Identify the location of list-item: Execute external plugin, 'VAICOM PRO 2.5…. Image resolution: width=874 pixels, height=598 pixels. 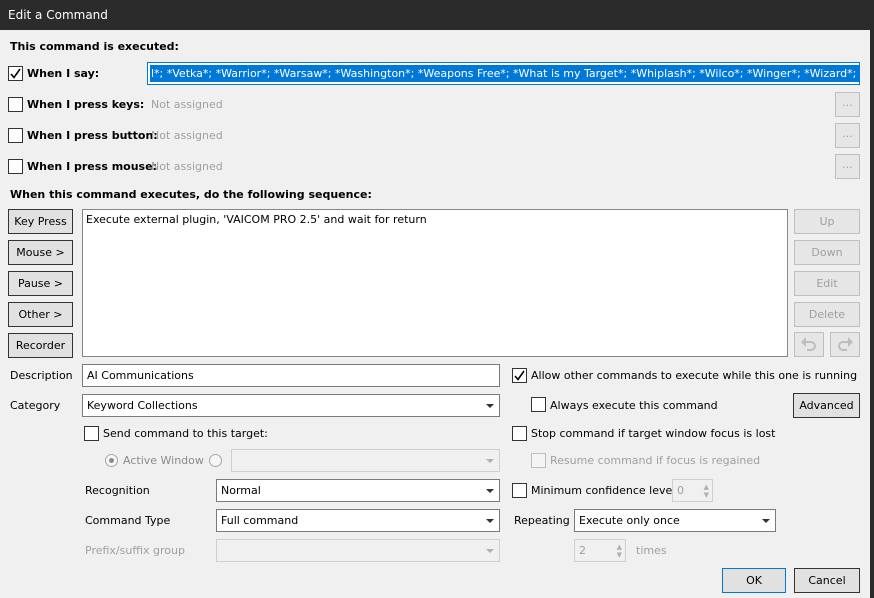
(256, 219).